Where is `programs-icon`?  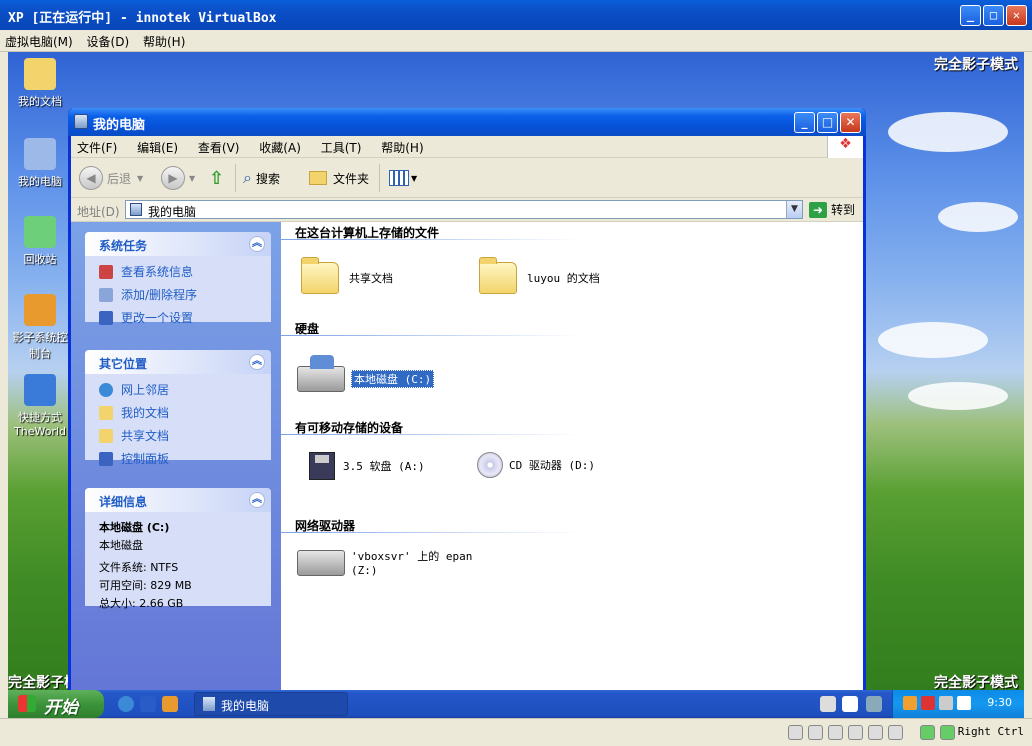
programs-icon is located at coordinates (106, 294).